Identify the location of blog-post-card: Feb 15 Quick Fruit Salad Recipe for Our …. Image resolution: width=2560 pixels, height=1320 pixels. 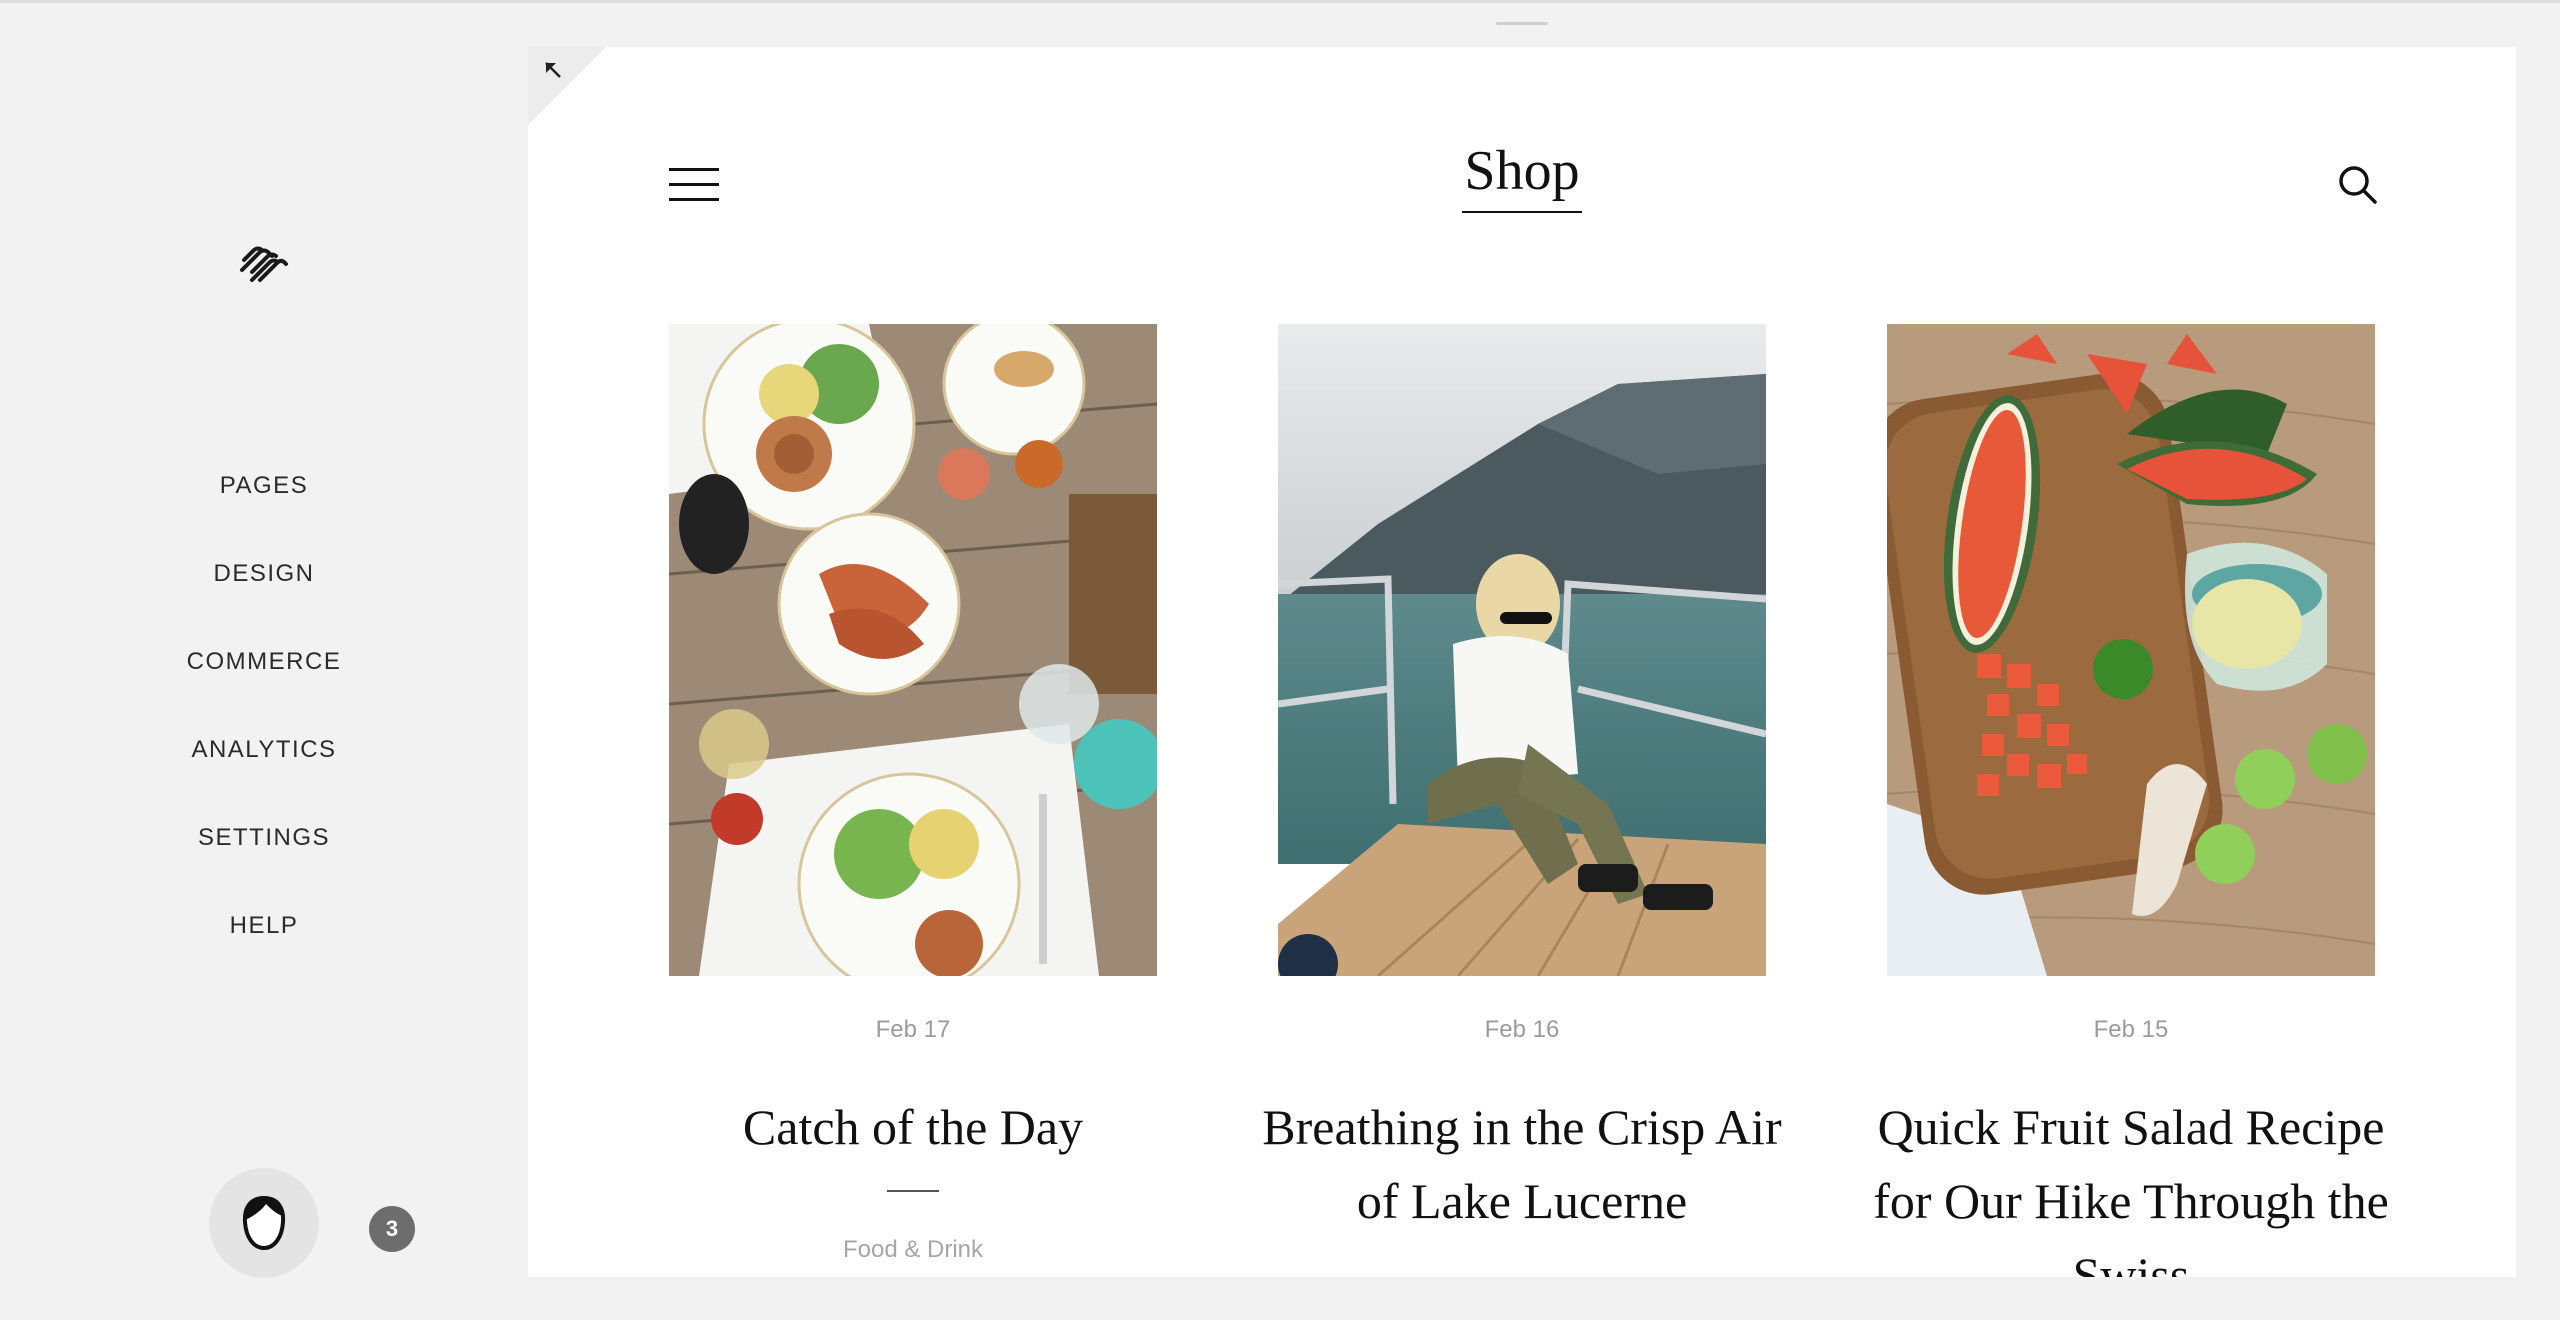
(2131, 800).